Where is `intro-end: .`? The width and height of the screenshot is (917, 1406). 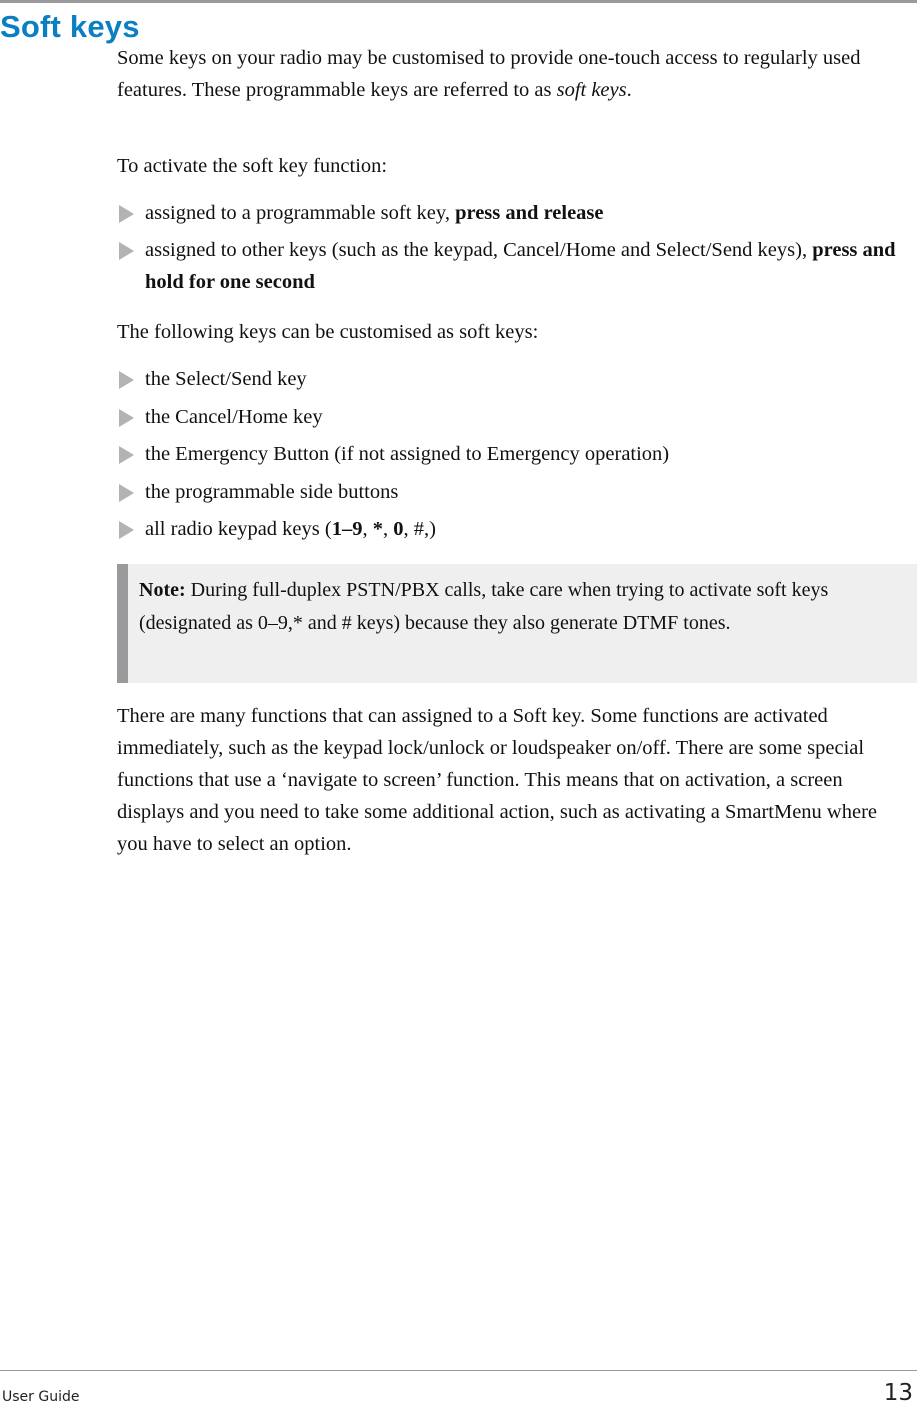
intro-end: . is located at coordinates (629, 90).